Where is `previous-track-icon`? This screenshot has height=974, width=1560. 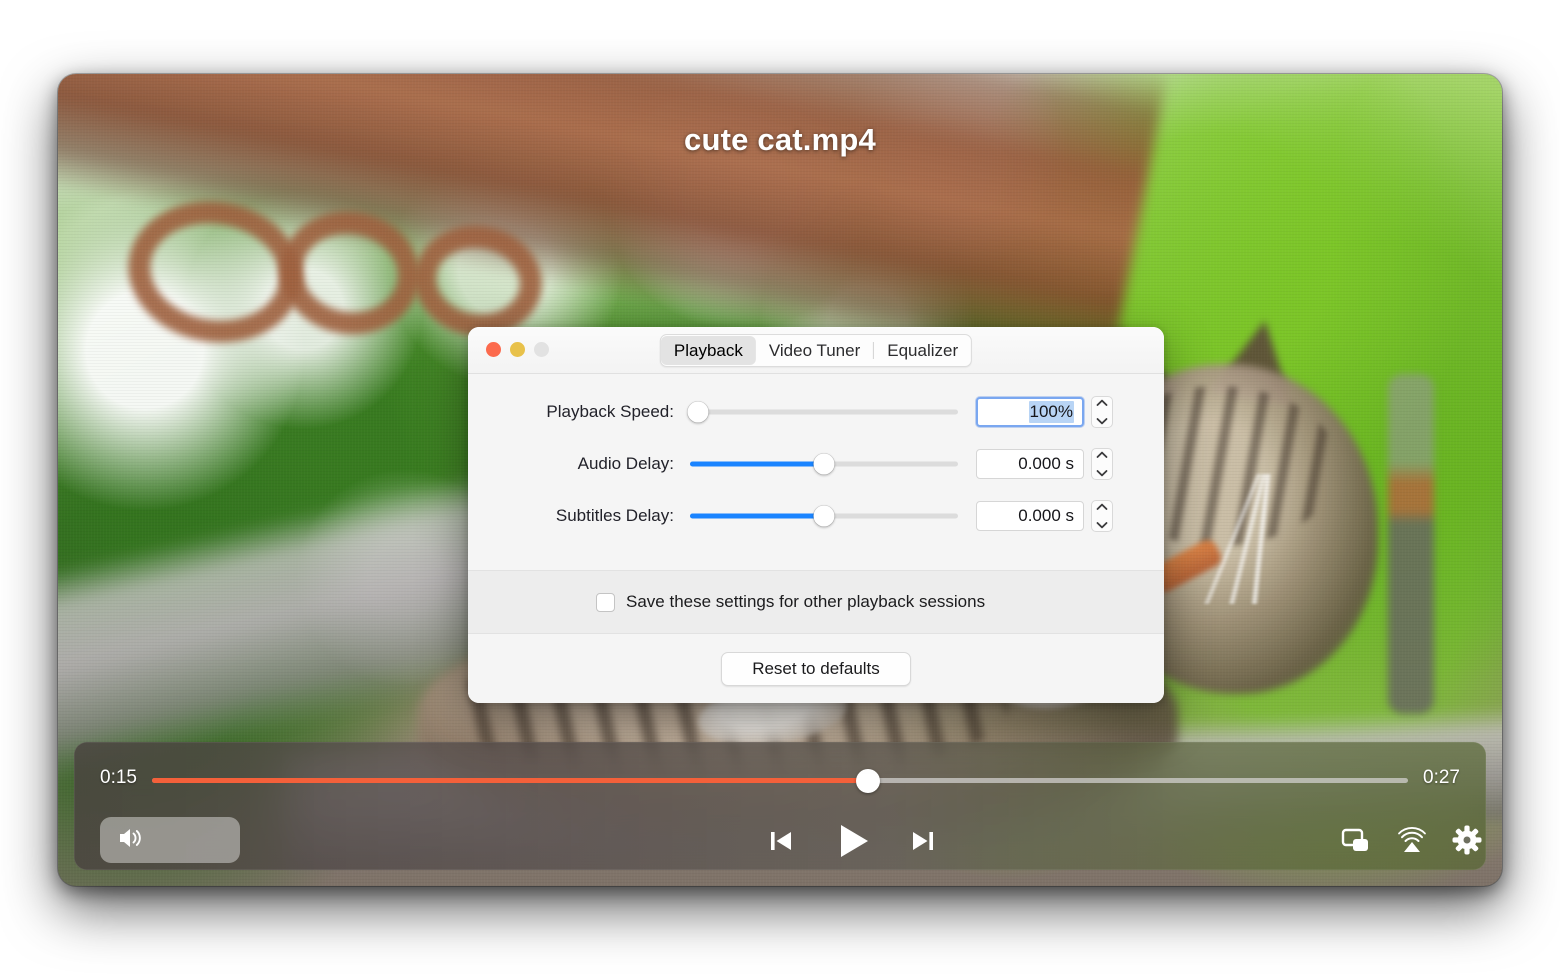
previous-track-icon is located at coordinates (781, 841).